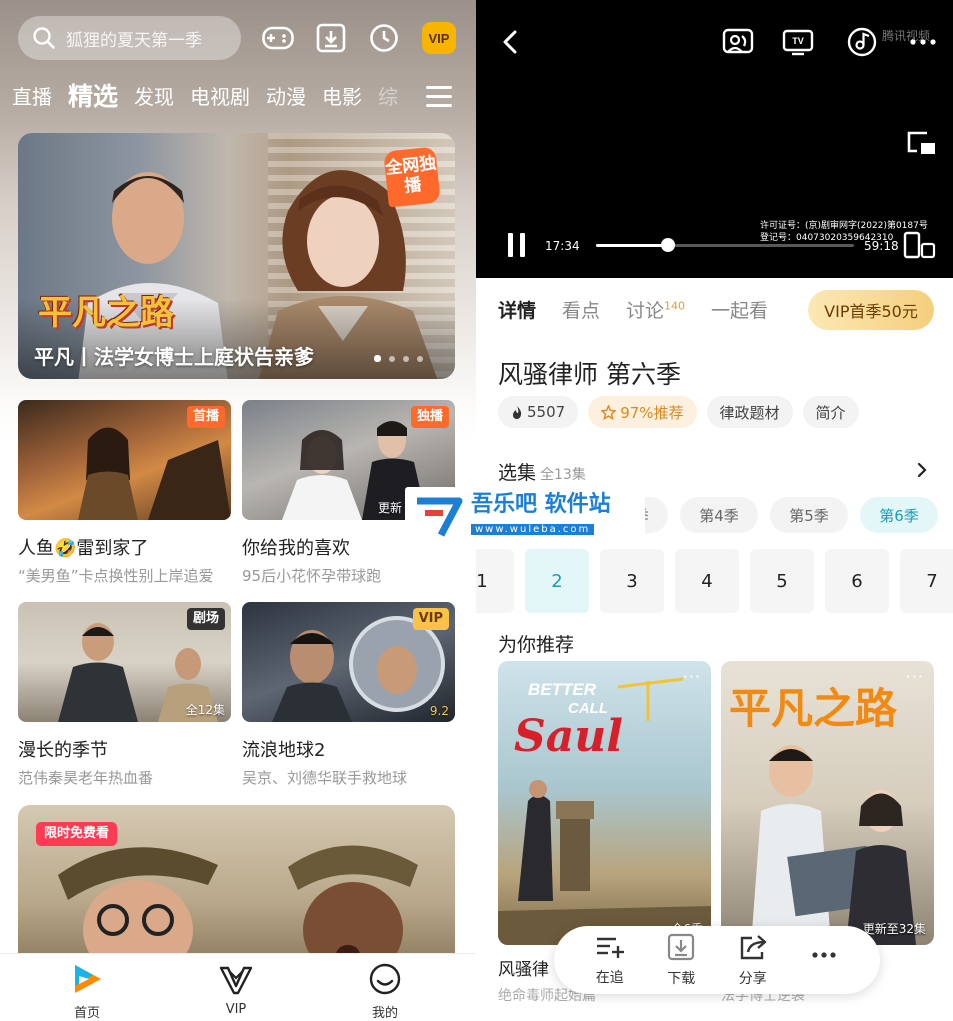 This screenshot has width=953, height=1021. What do you see at coordinates (236, 885) in the screenshot?
I see `free-watch-card: 限时免费看` at bounding box center [236, 885].